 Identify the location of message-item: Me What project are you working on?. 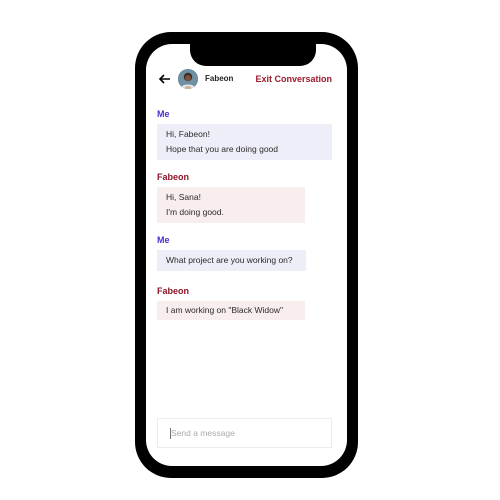
(231, 253).